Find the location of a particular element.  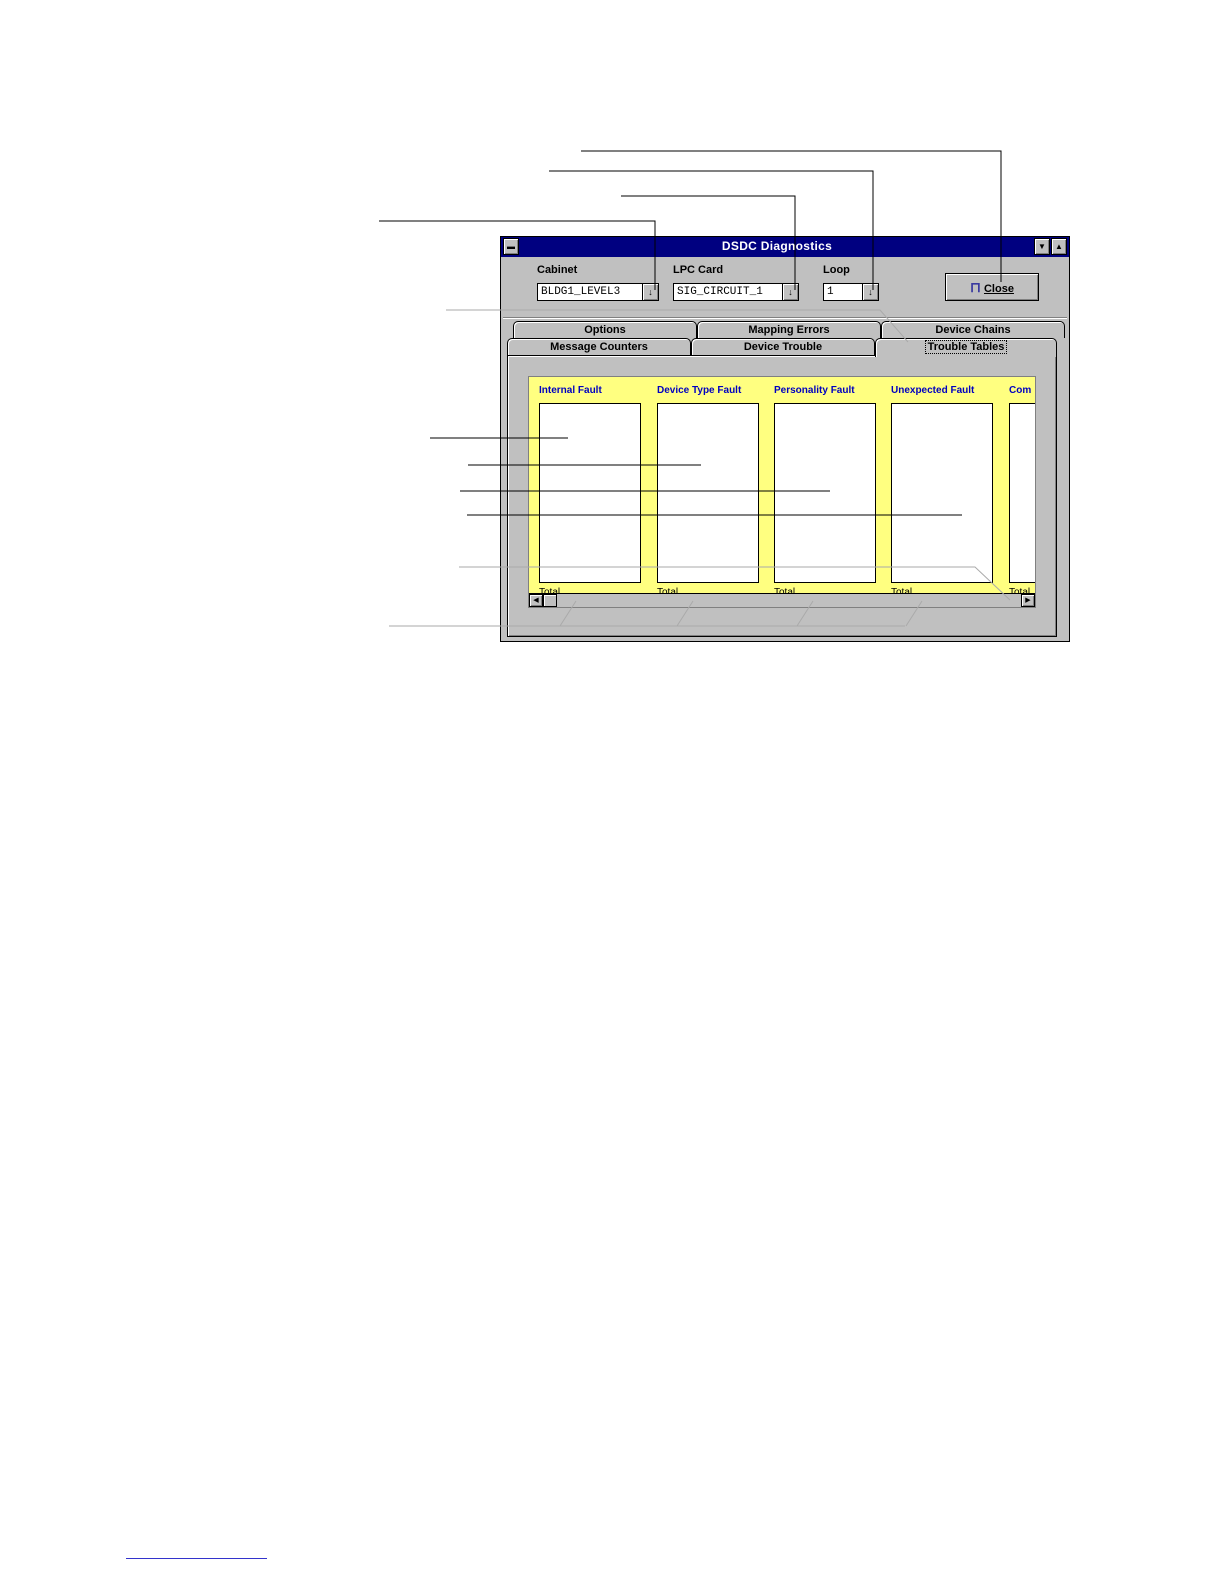

column-header: Com is located at coordinates (1020, 390).